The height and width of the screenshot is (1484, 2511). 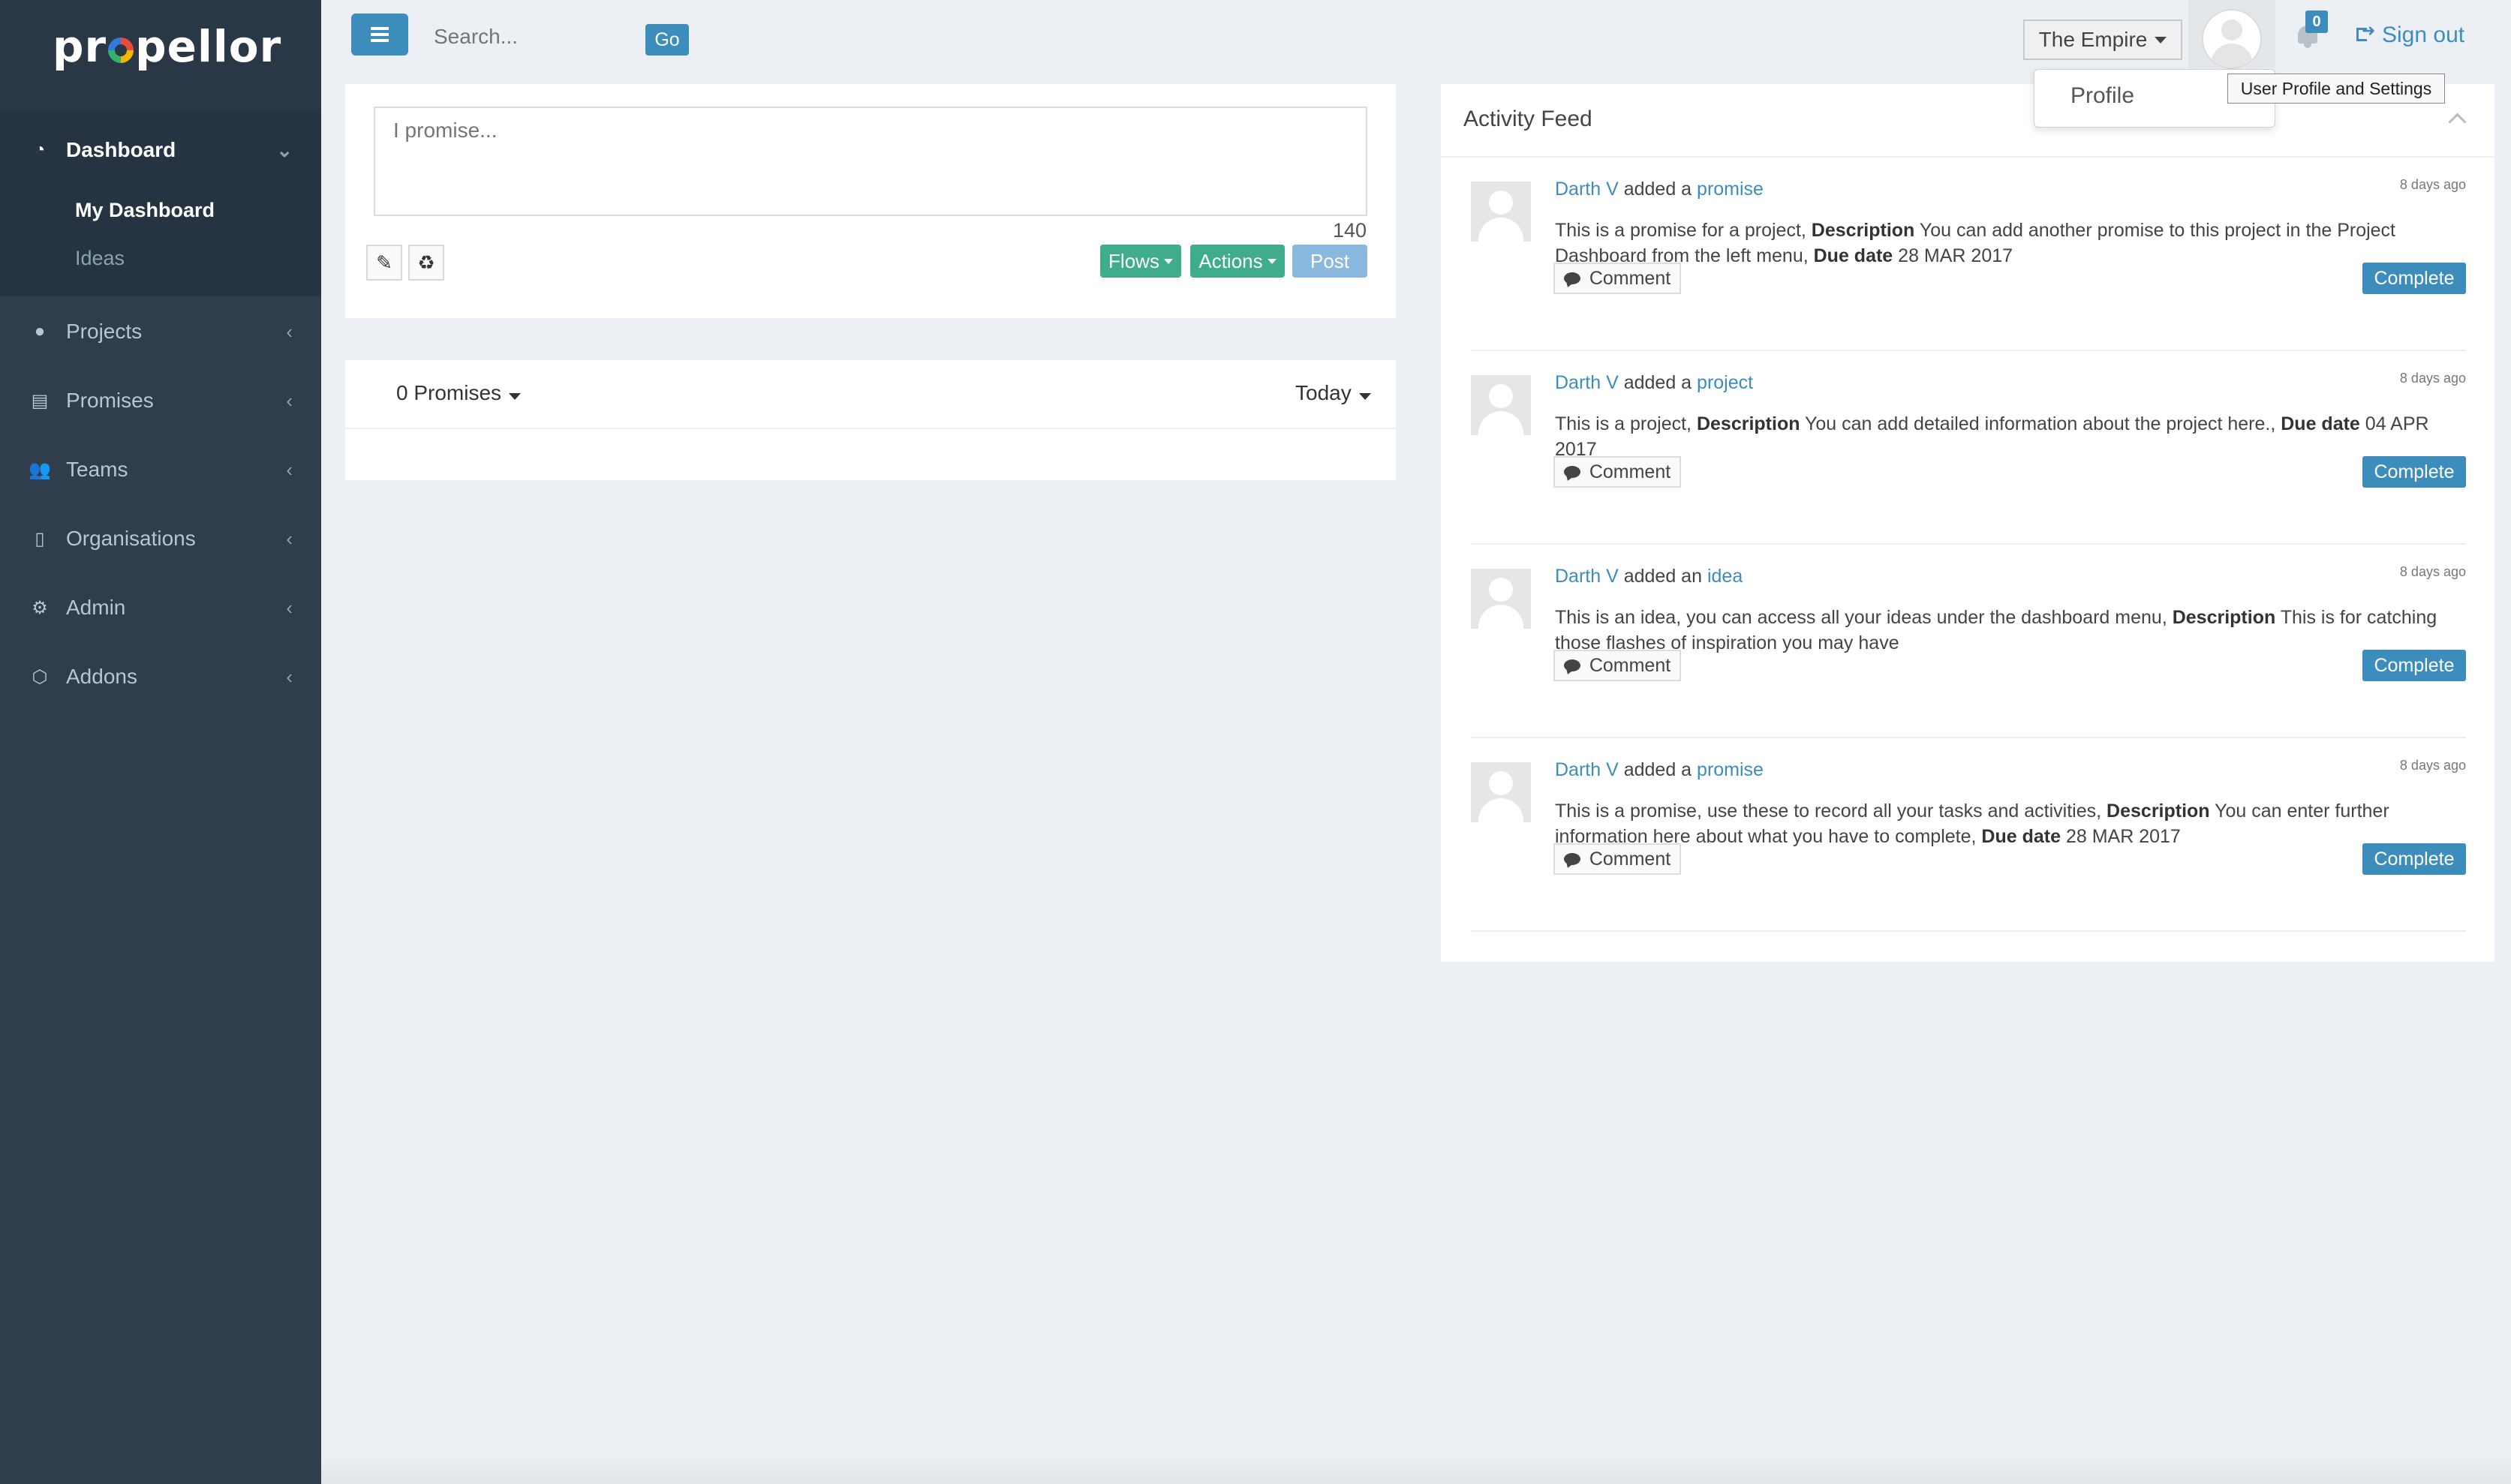 I want to click on menu-toggle-button, so click(x=379, y=35).